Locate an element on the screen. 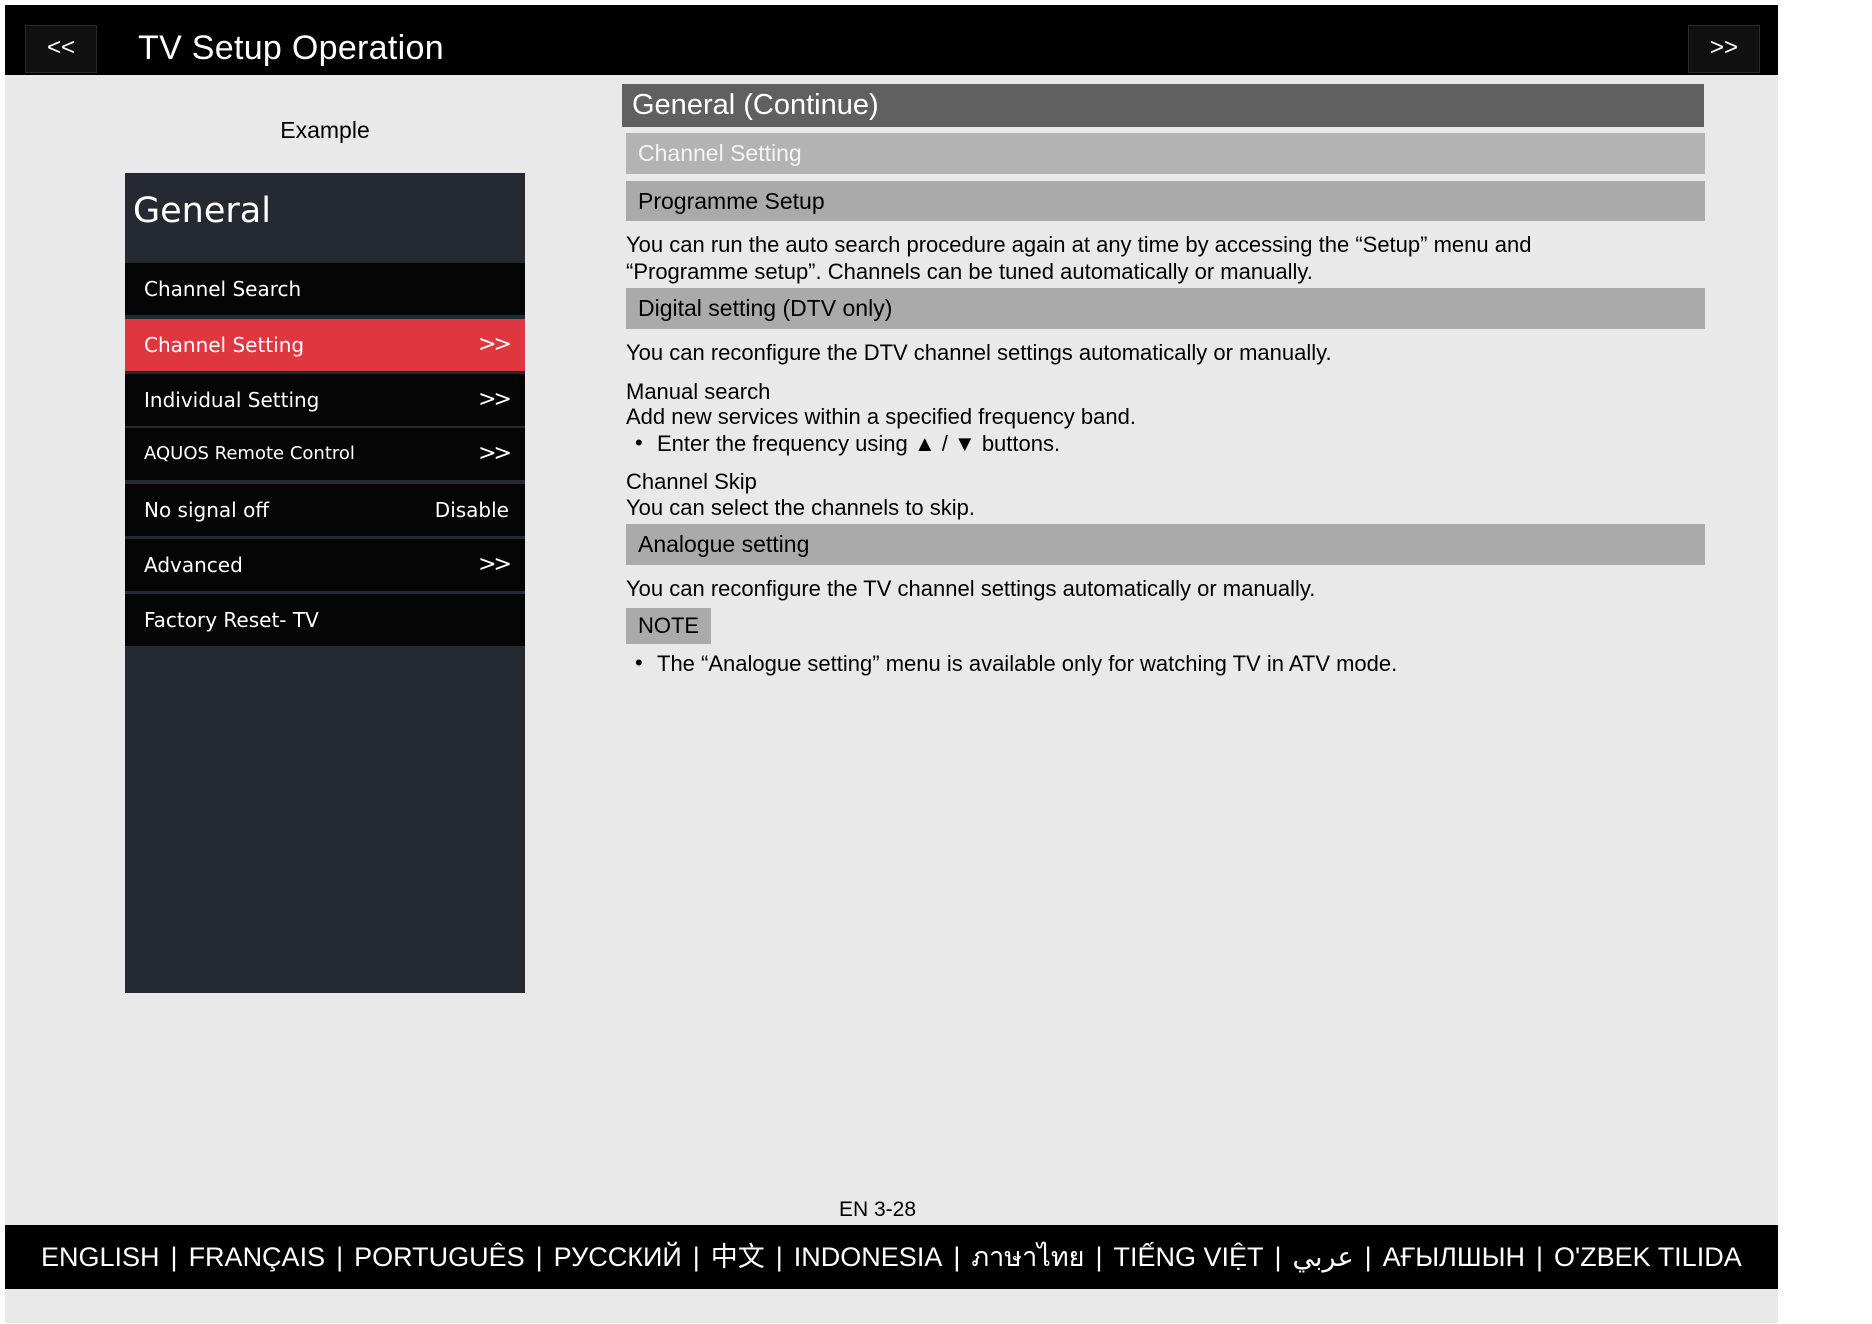 The width and height of the screenshot is (1872, 1324). language-link-portuguese: PORTUGUÊS is located at coordinates (439, 1257).